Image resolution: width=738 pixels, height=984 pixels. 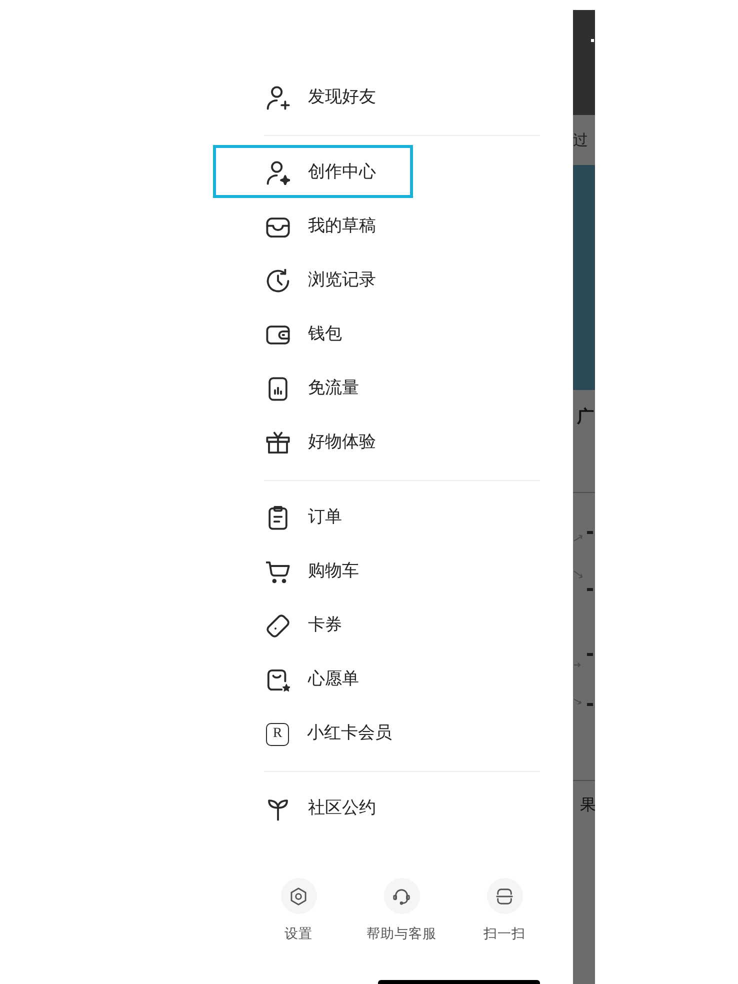 I want to click on menu-item: 发现好友, so click(x=402, y=98).